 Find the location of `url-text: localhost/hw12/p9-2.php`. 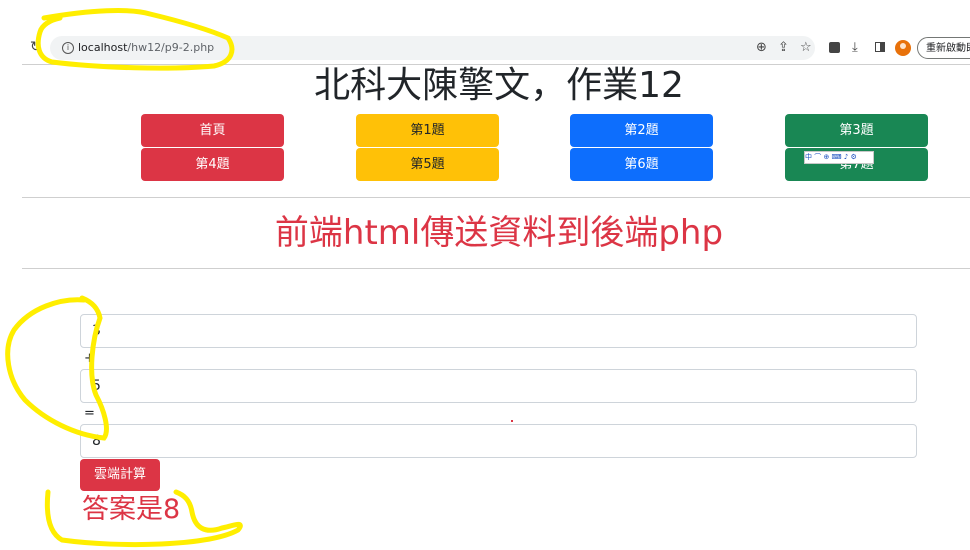

url-text: localhost/hw12/p9-2.php is located at coordinates (146, 47).